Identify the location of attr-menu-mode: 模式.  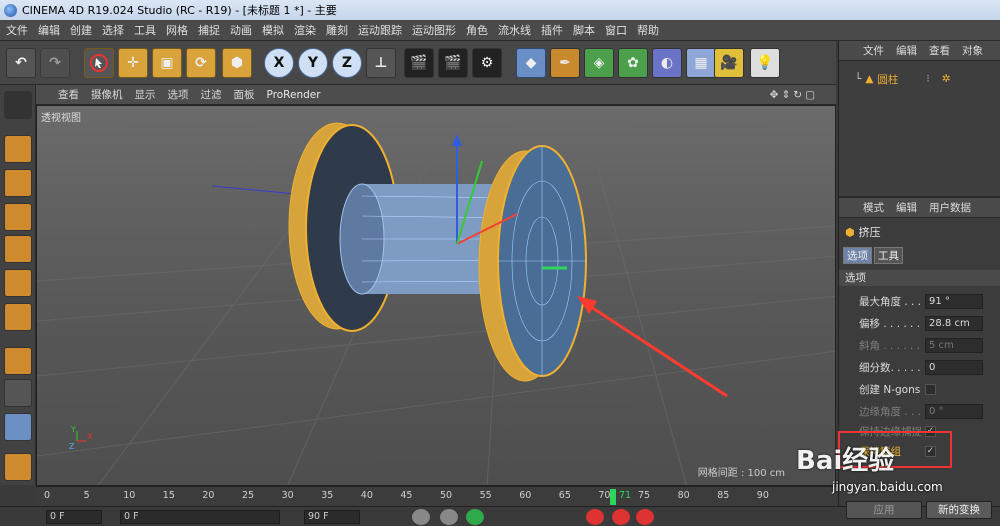
(873, 207).